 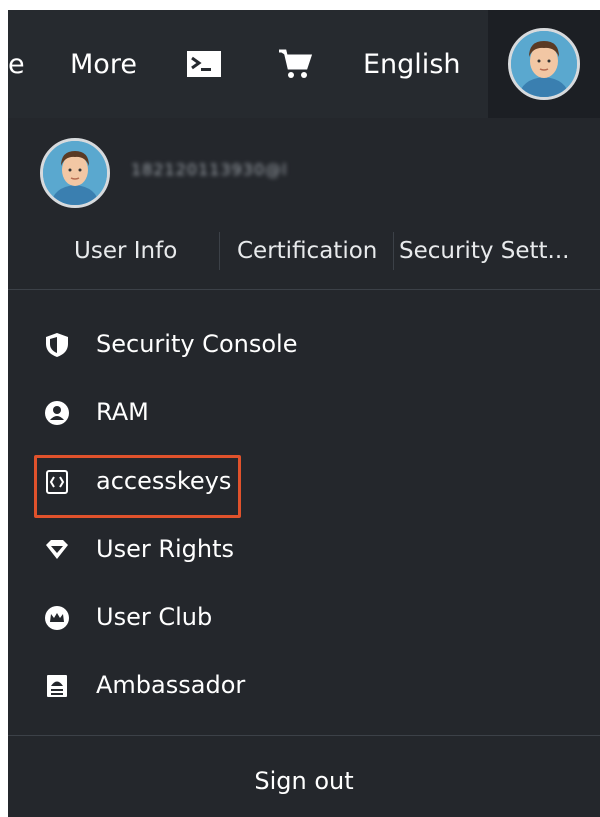 I want to click on profile-avatar, so click(x=75, y=173).